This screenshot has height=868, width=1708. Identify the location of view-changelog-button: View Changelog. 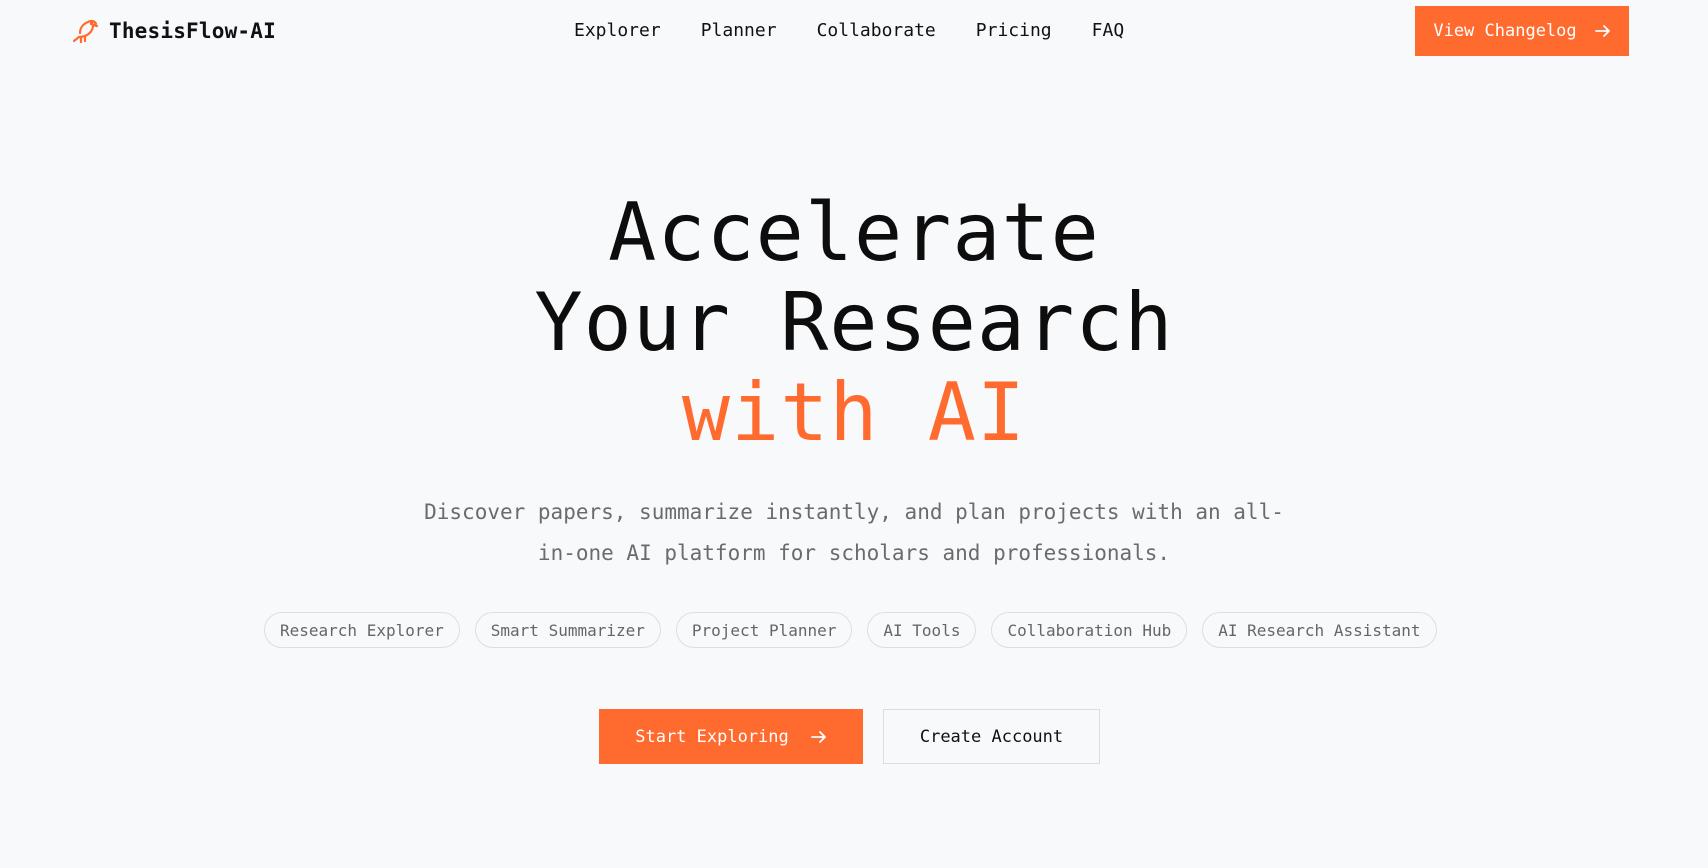
(1522, 31).